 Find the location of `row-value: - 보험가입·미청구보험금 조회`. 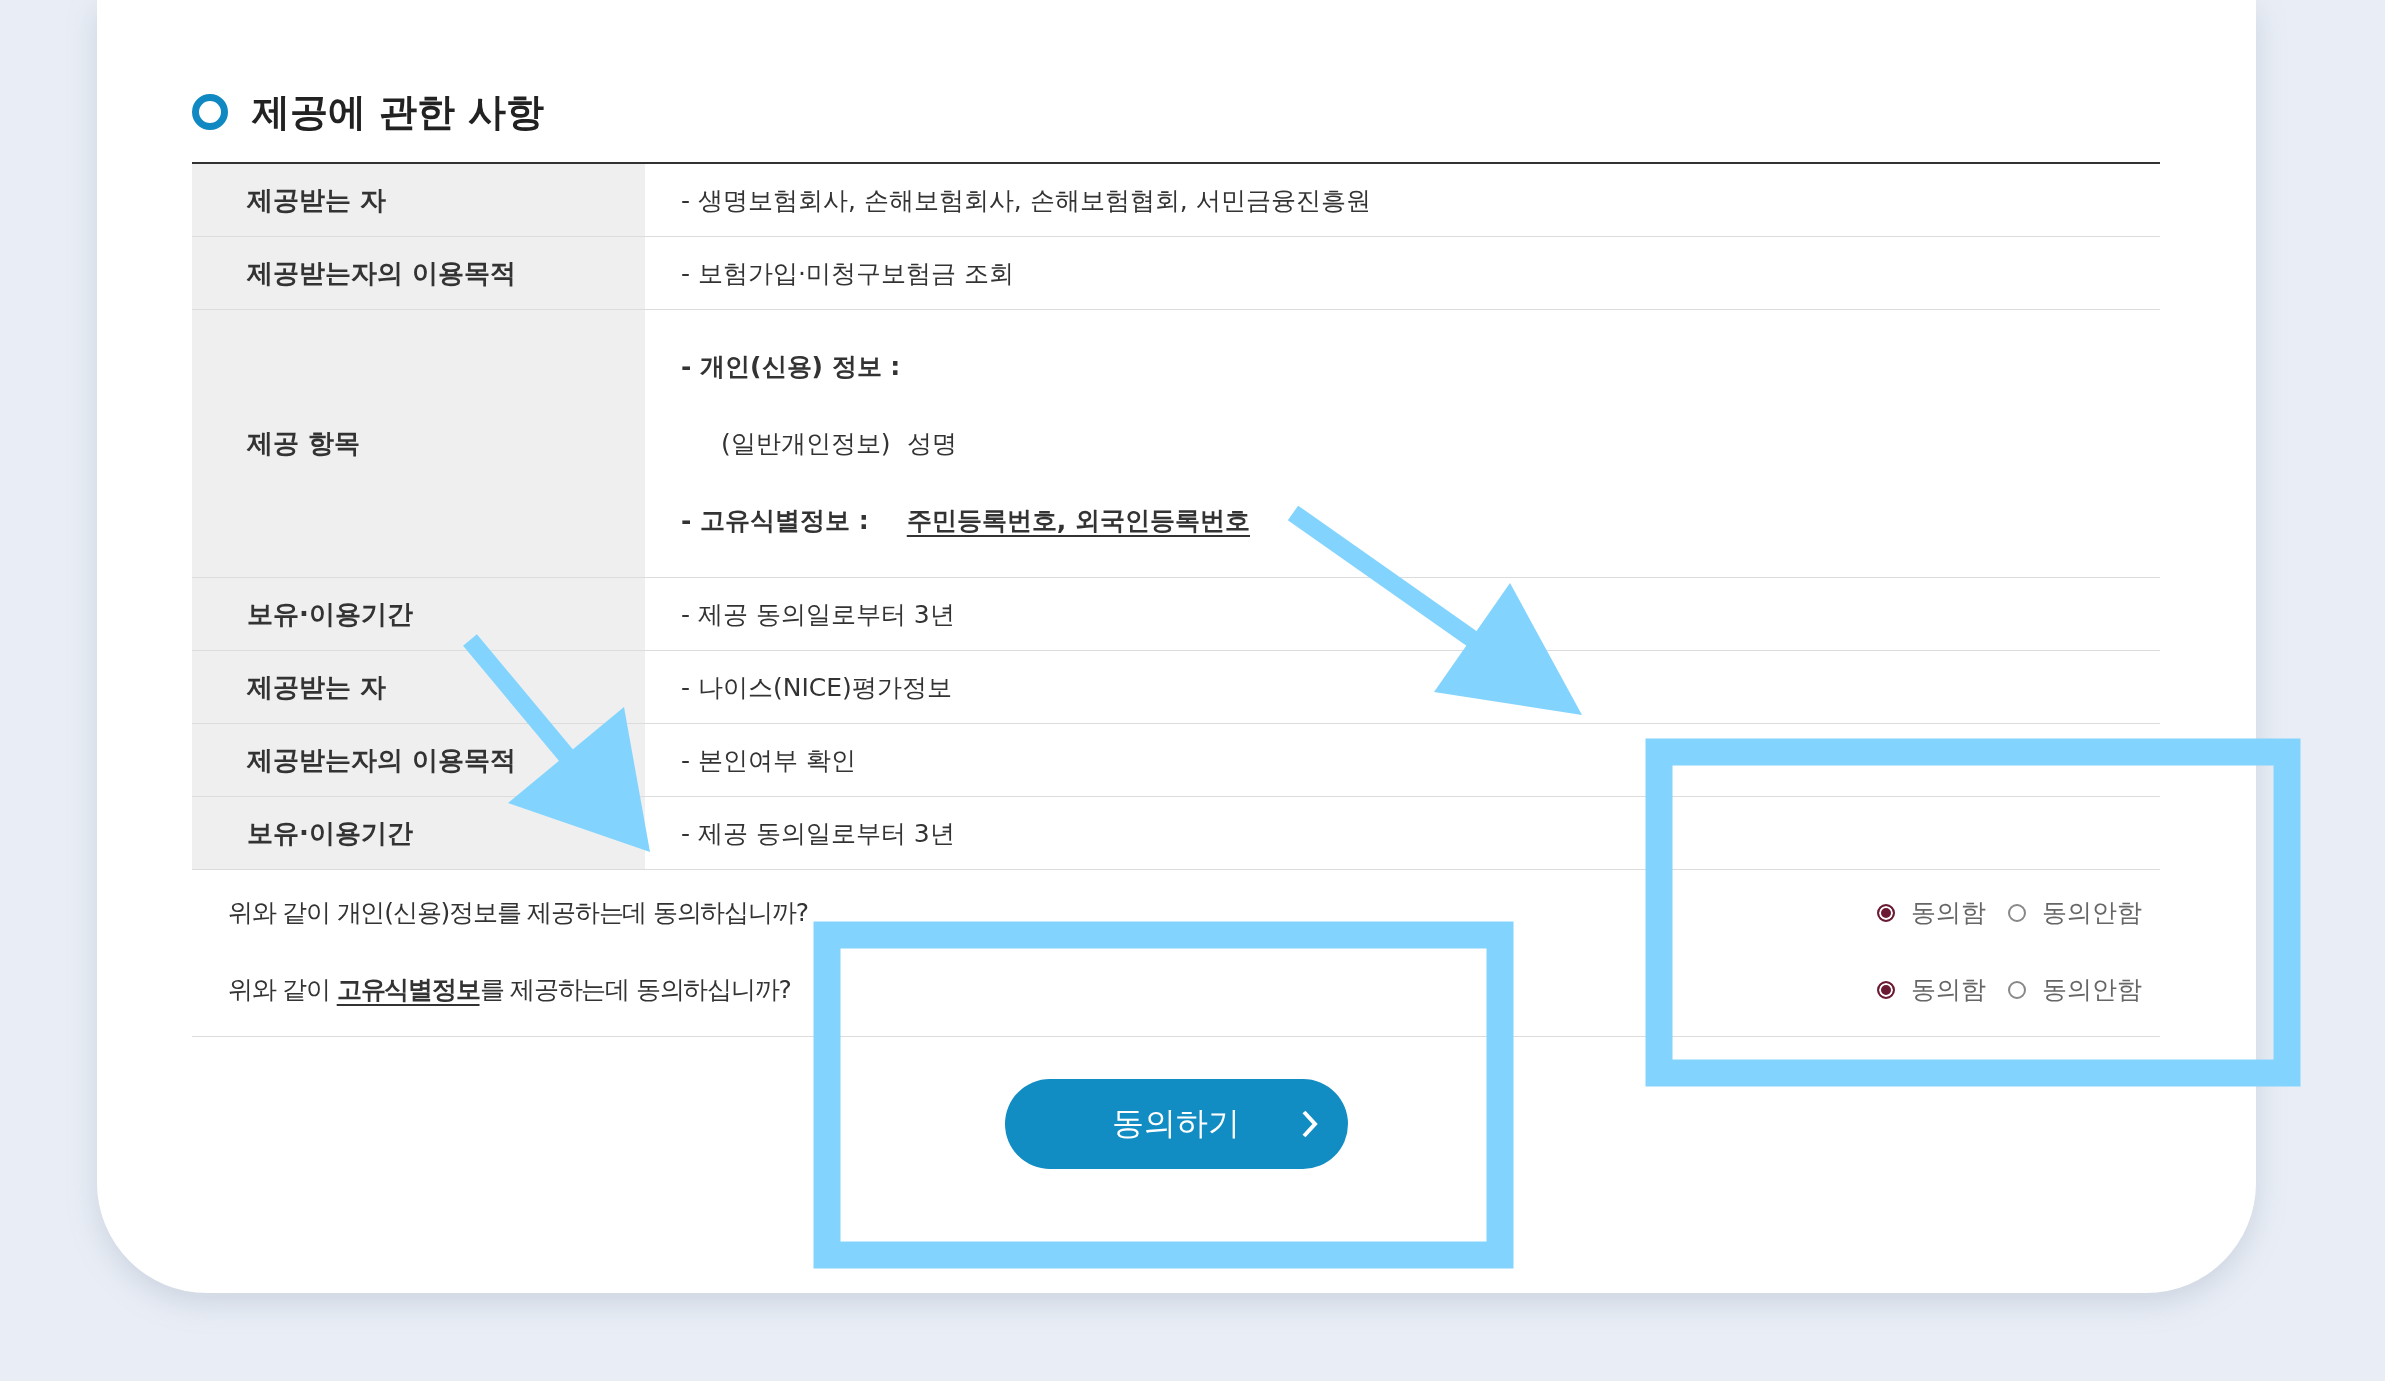

row-value: - 보험가입·미청구보험금 조회 is located at coordinates (848, 273).